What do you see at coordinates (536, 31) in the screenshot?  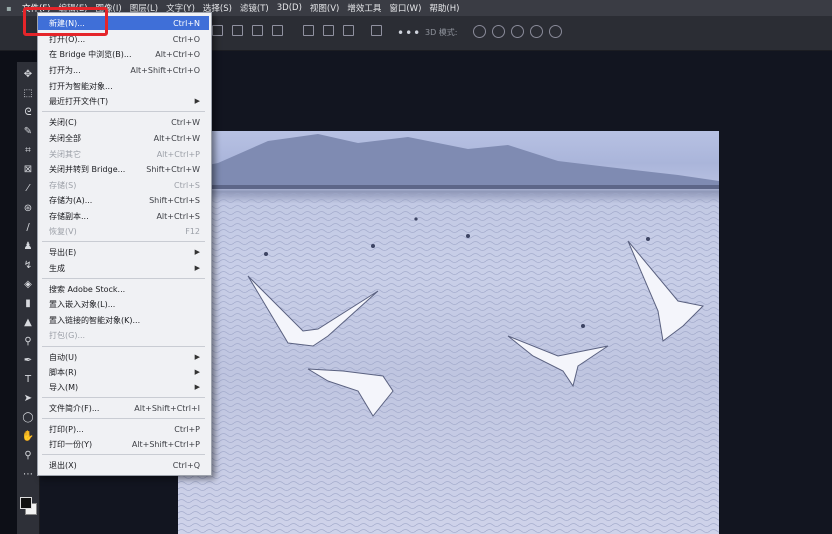 I see `slide-3d-icon` at bounding box center [536, 31].